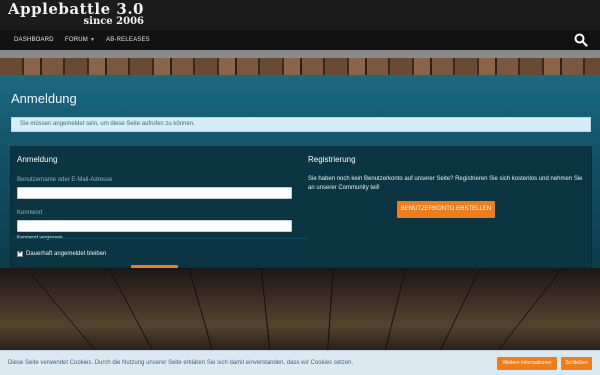 This screenshot has height=375, width=600. Describe the element at coordinates (527, 363) in the screenshot. I see `more-info-button: Weitere Informationen` at that location.